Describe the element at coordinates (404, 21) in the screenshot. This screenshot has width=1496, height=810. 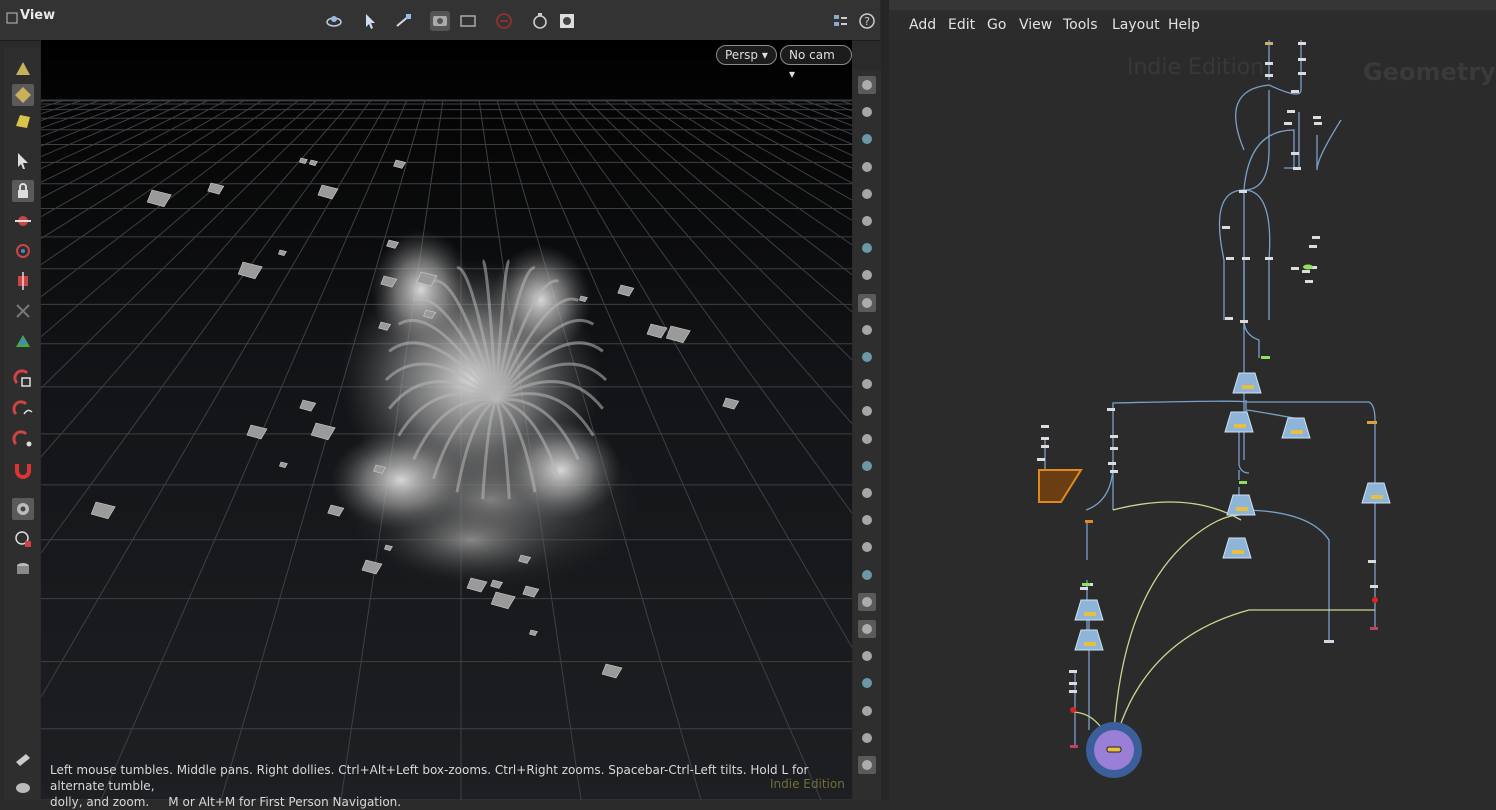
I see `handles-icon` at that location.